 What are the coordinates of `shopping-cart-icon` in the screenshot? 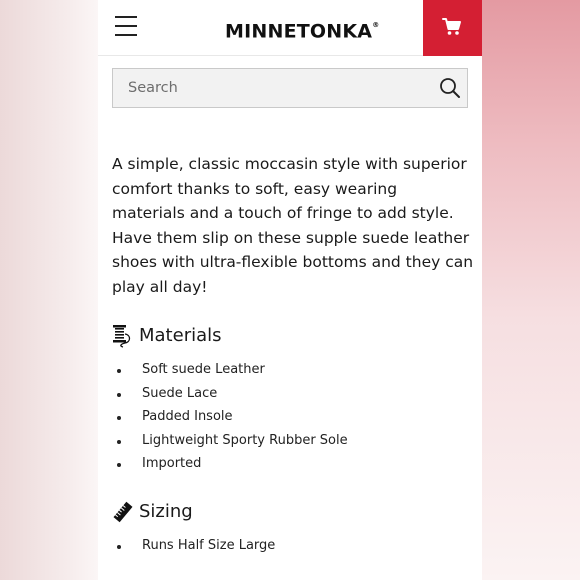 It's located at (451, 26).